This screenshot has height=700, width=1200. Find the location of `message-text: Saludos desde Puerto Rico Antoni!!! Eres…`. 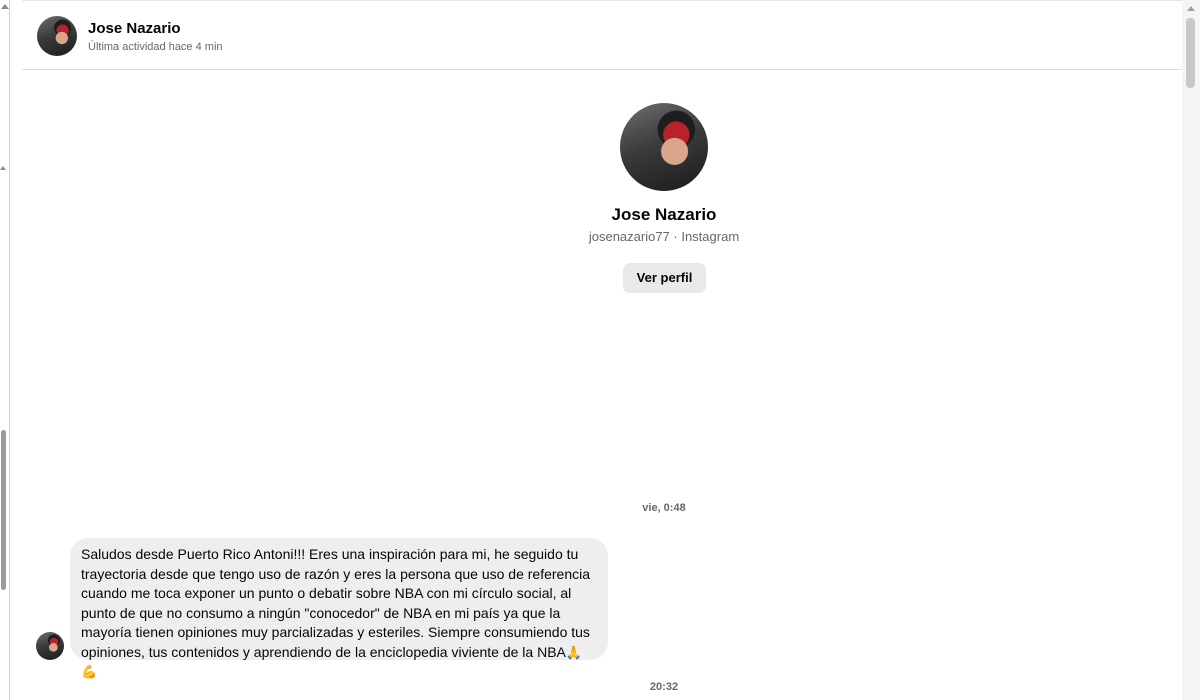

message-text: Saludos desde Puerto Rico Antoni!!! Eres… is located at coordinates (335, 603).